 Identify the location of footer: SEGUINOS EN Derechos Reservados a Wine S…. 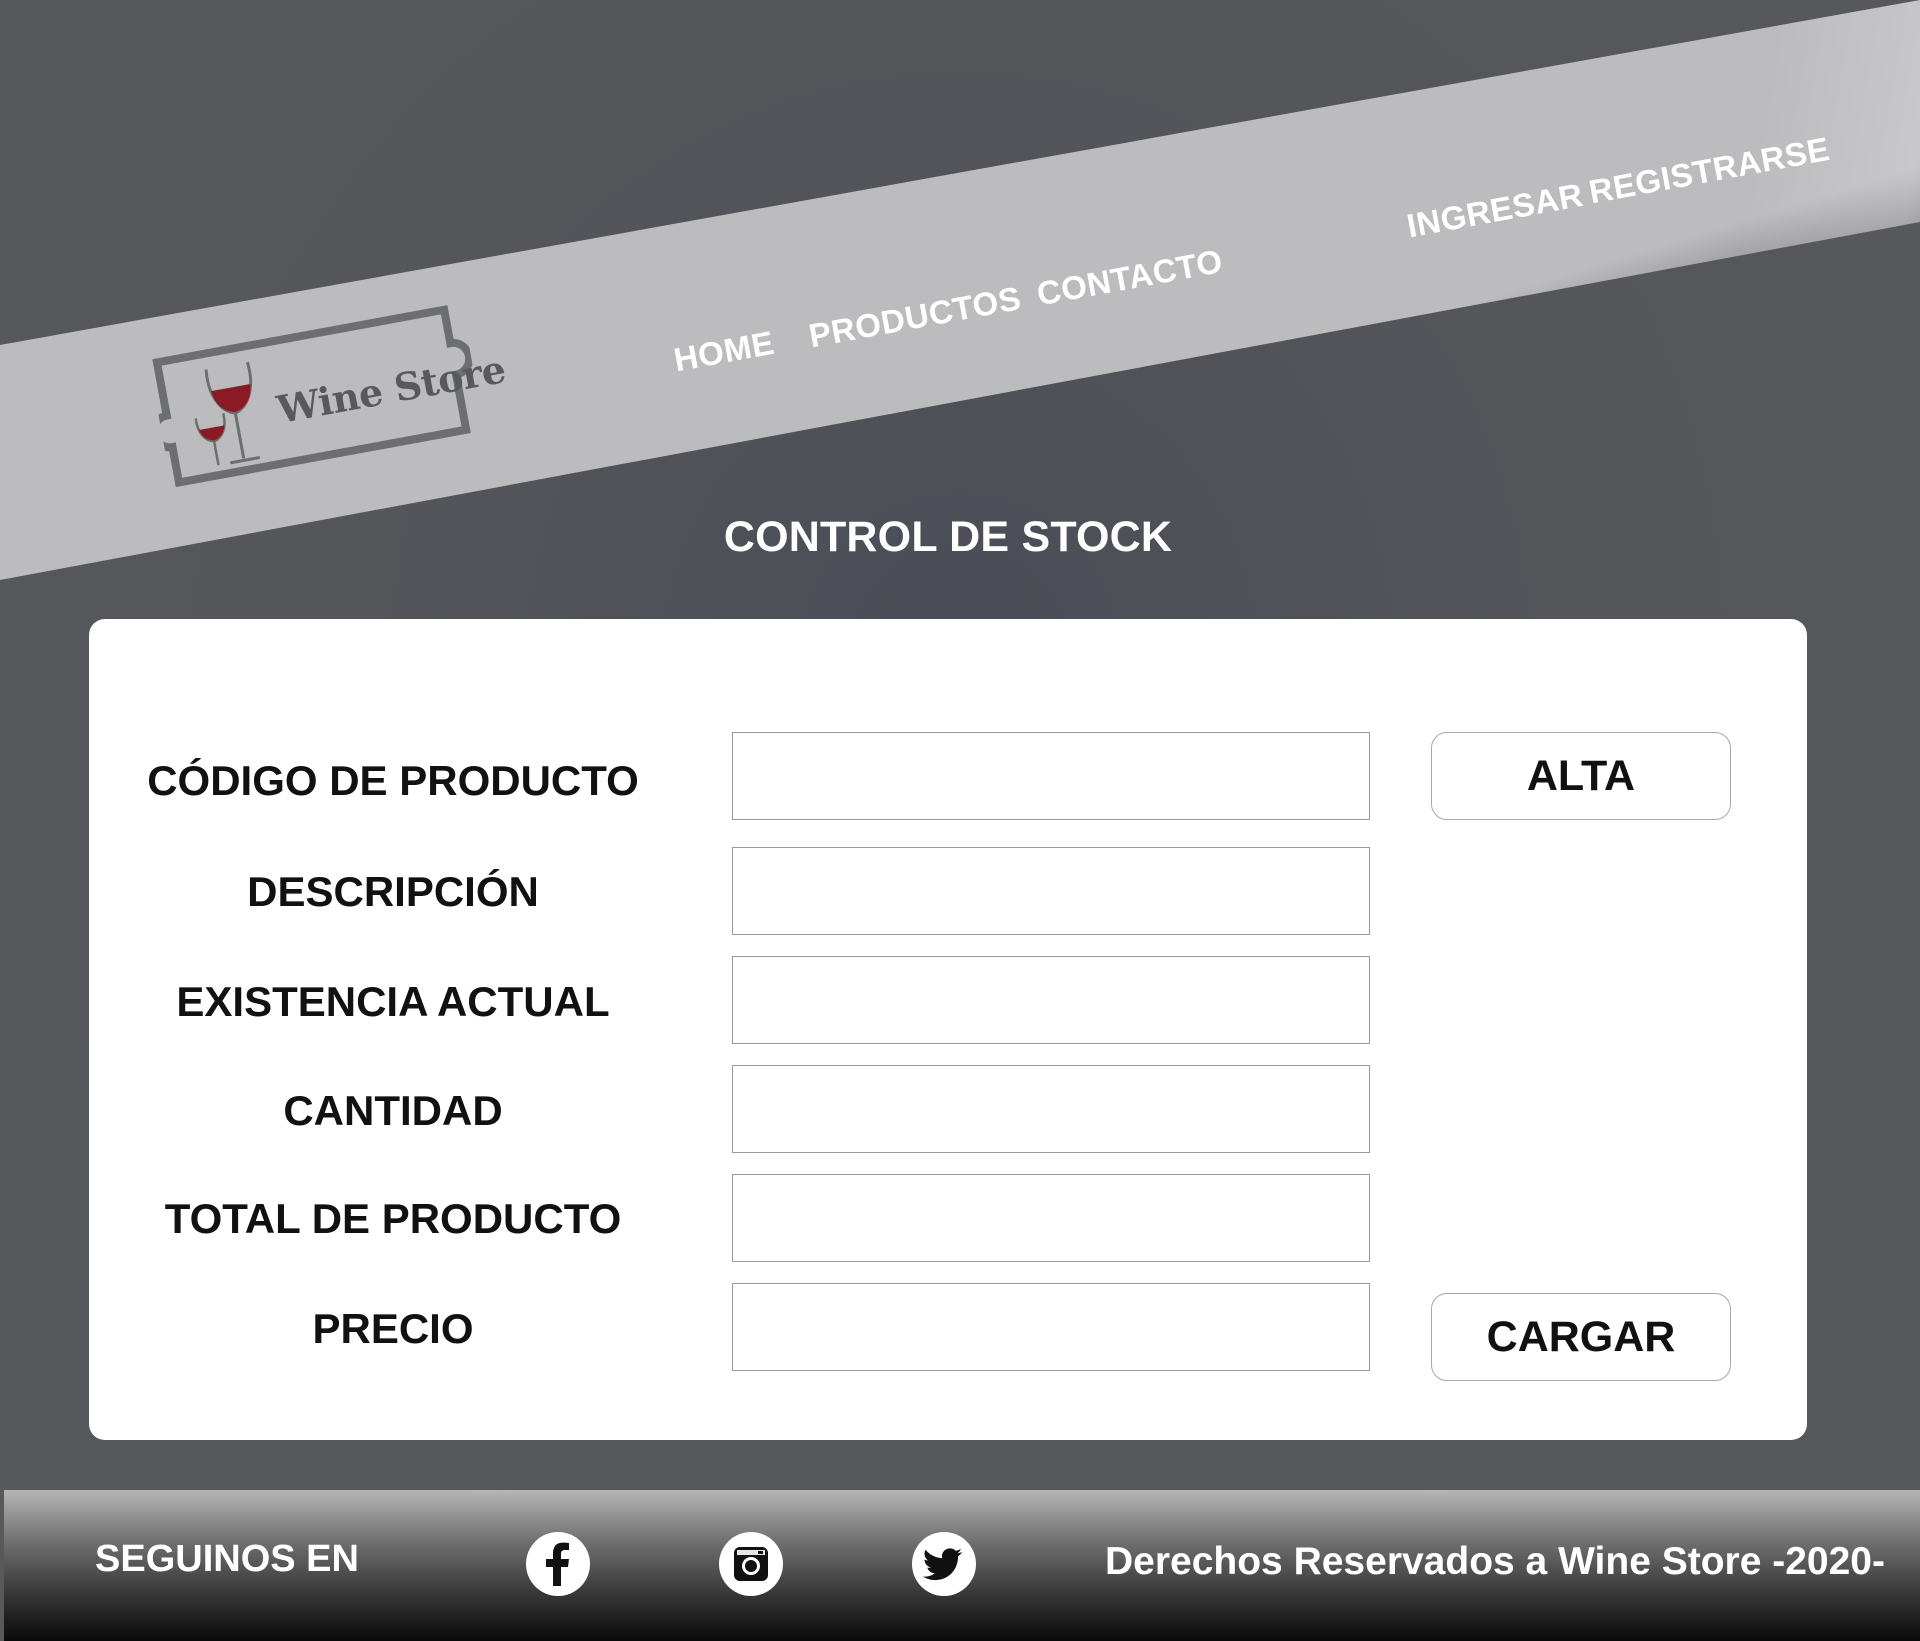
(962, 1565).